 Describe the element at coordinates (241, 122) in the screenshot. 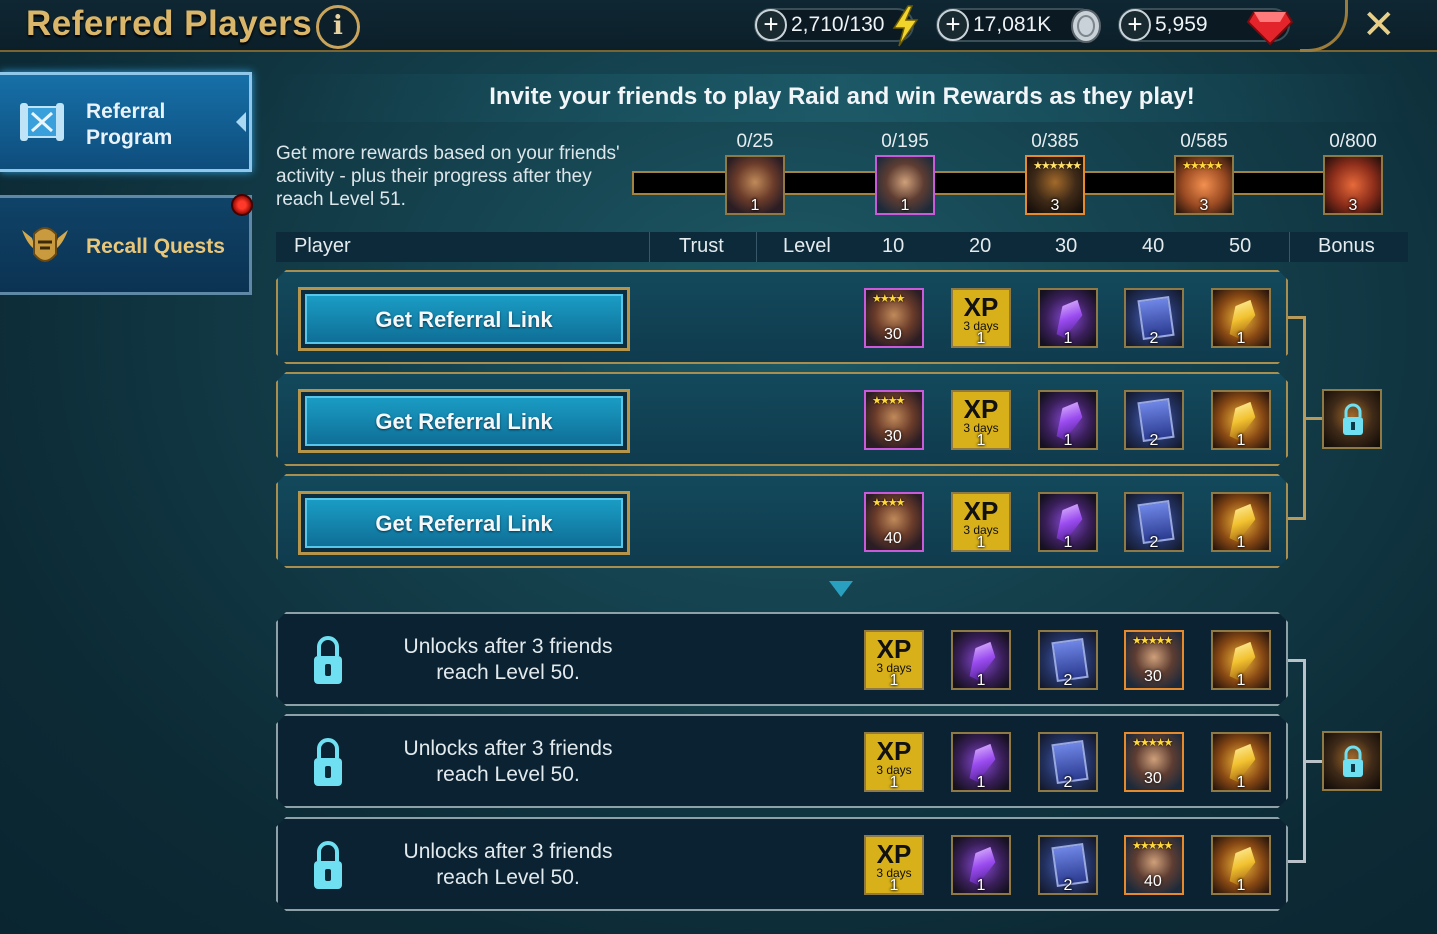

I see `chevron-left-icon` at that location.